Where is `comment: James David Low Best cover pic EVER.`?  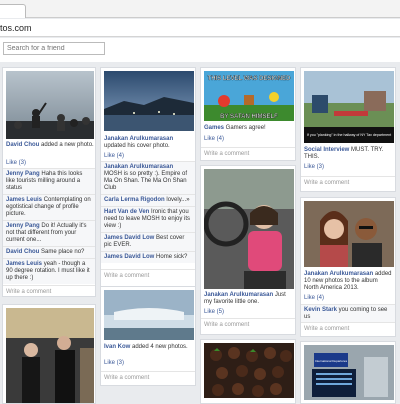 comment: James David Low Best cover pic EVER. is located at coordinates (148, 241).